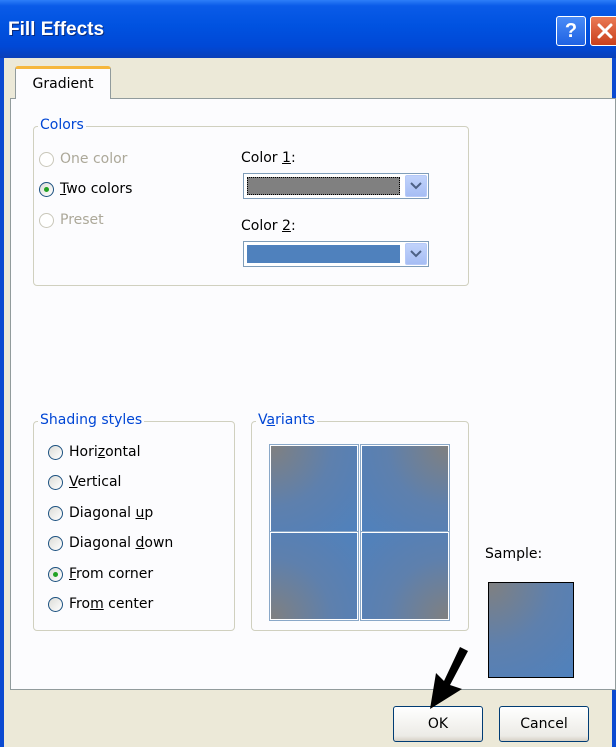 The image size is (616, 747). Describe the element at coordinates (91, 420) in the screenshot. I see `shading-styles-legend: Shading styles` at that location.